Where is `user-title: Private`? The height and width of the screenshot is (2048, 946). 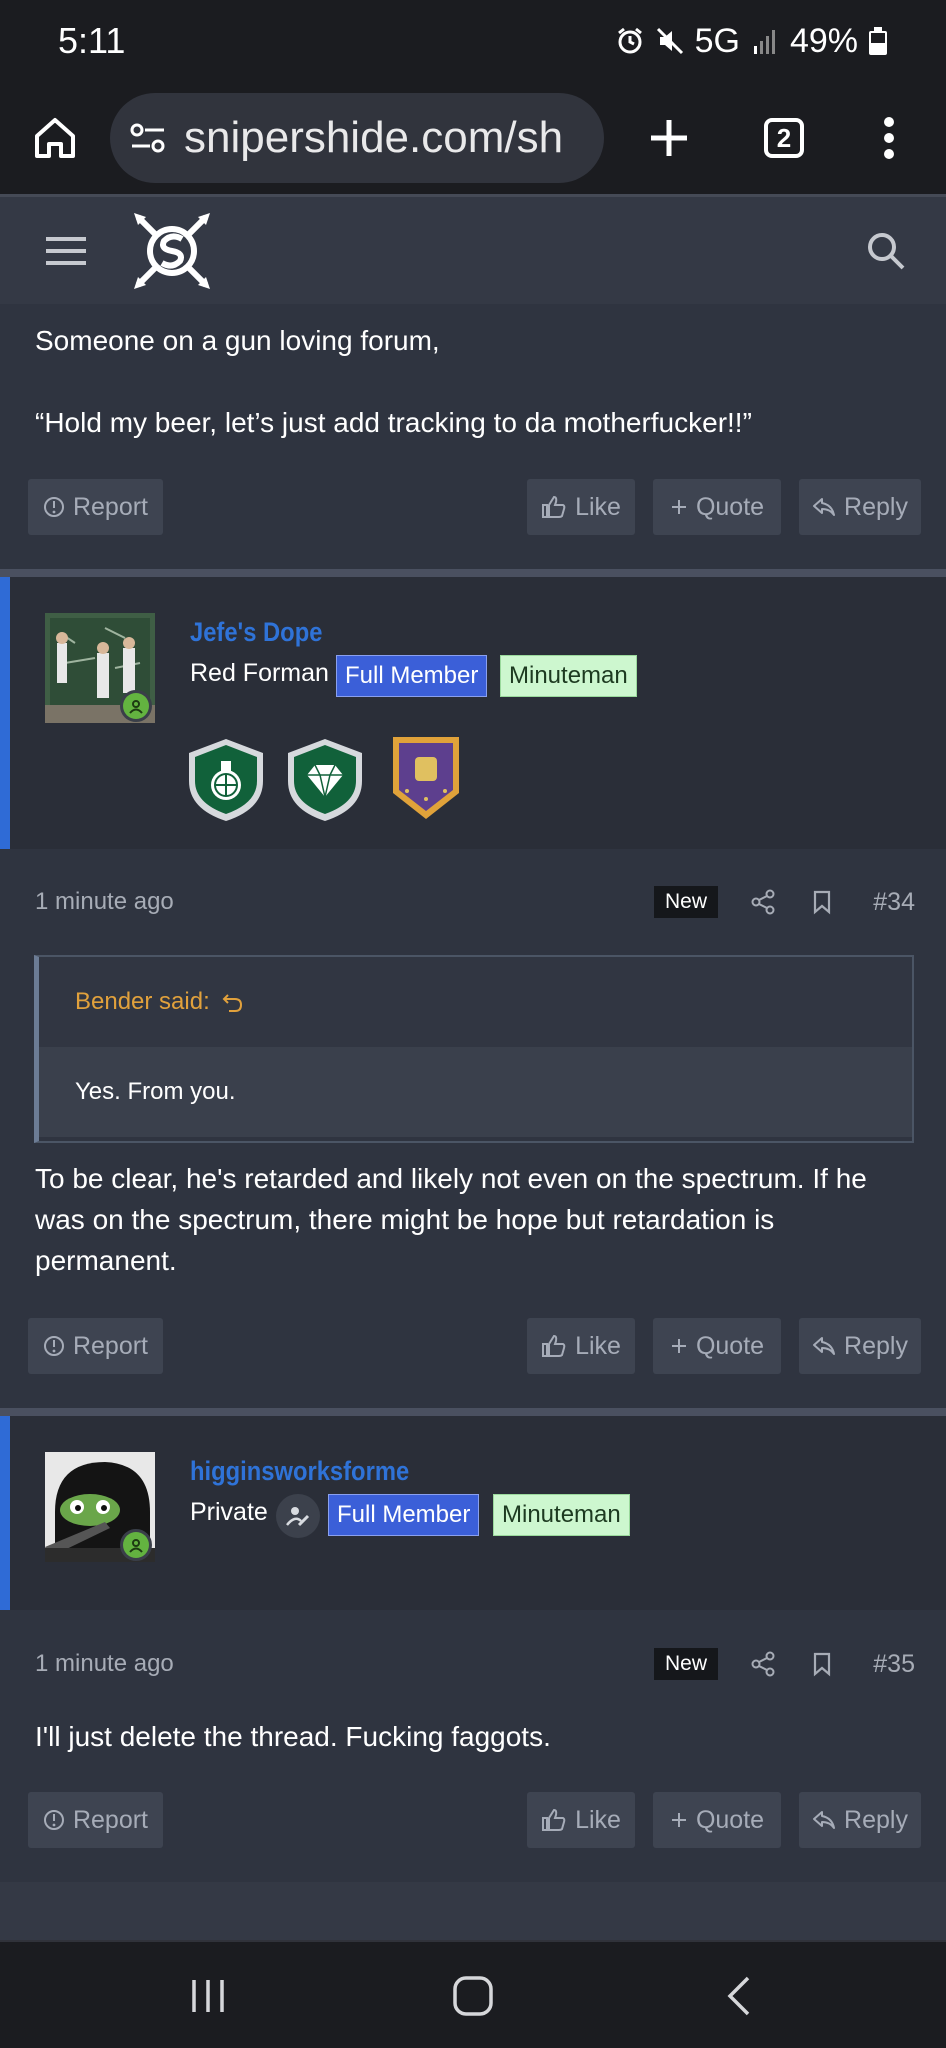 user-title: Private is located at coordinates (229, 1512).